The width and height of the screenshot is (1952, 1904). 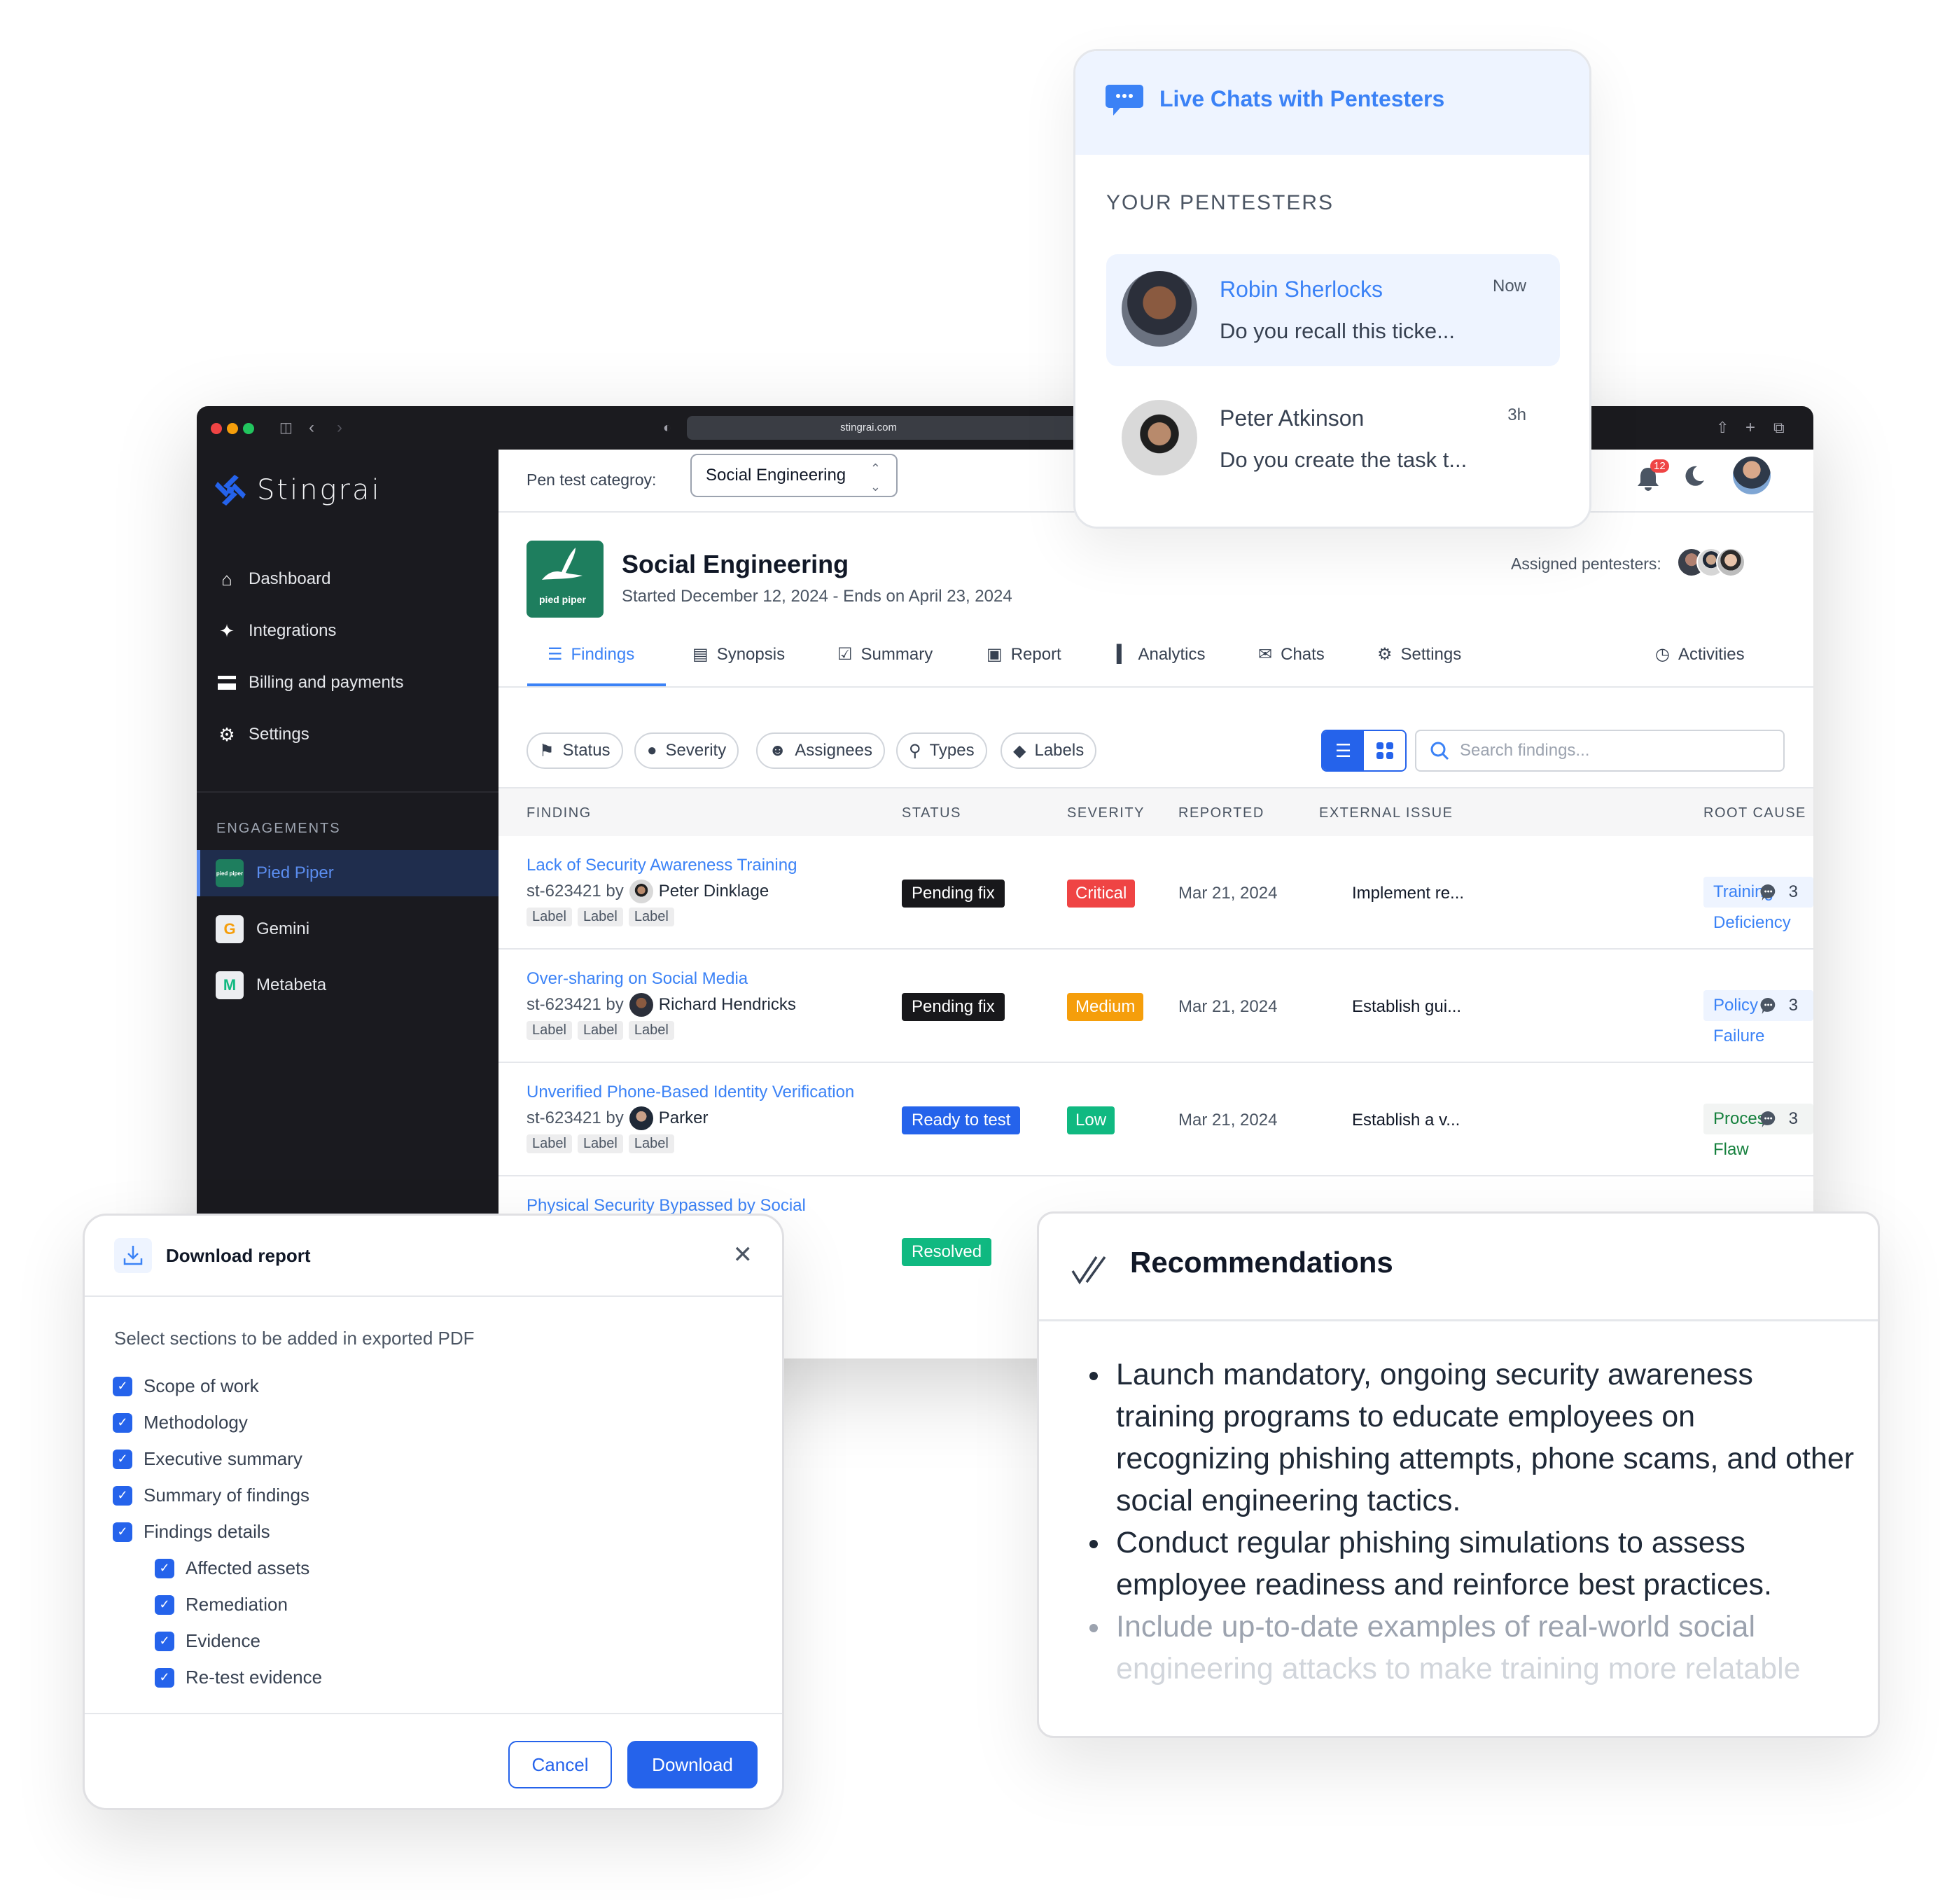 I want to click on filter-status: ⚑ Status, so click(x=575, y=751).